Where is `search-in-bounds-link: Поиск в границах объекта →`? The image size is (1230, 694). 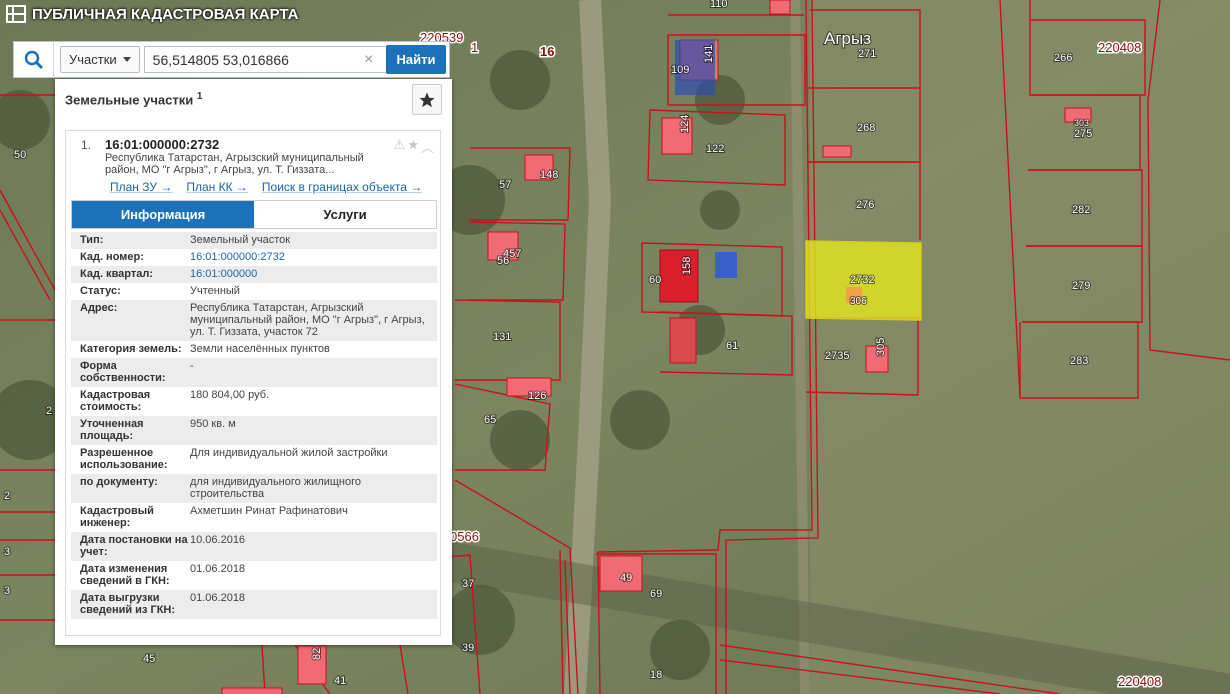 search-in-bounds-link: Поиск в границах объекта → is located at coordinates (342, 187).